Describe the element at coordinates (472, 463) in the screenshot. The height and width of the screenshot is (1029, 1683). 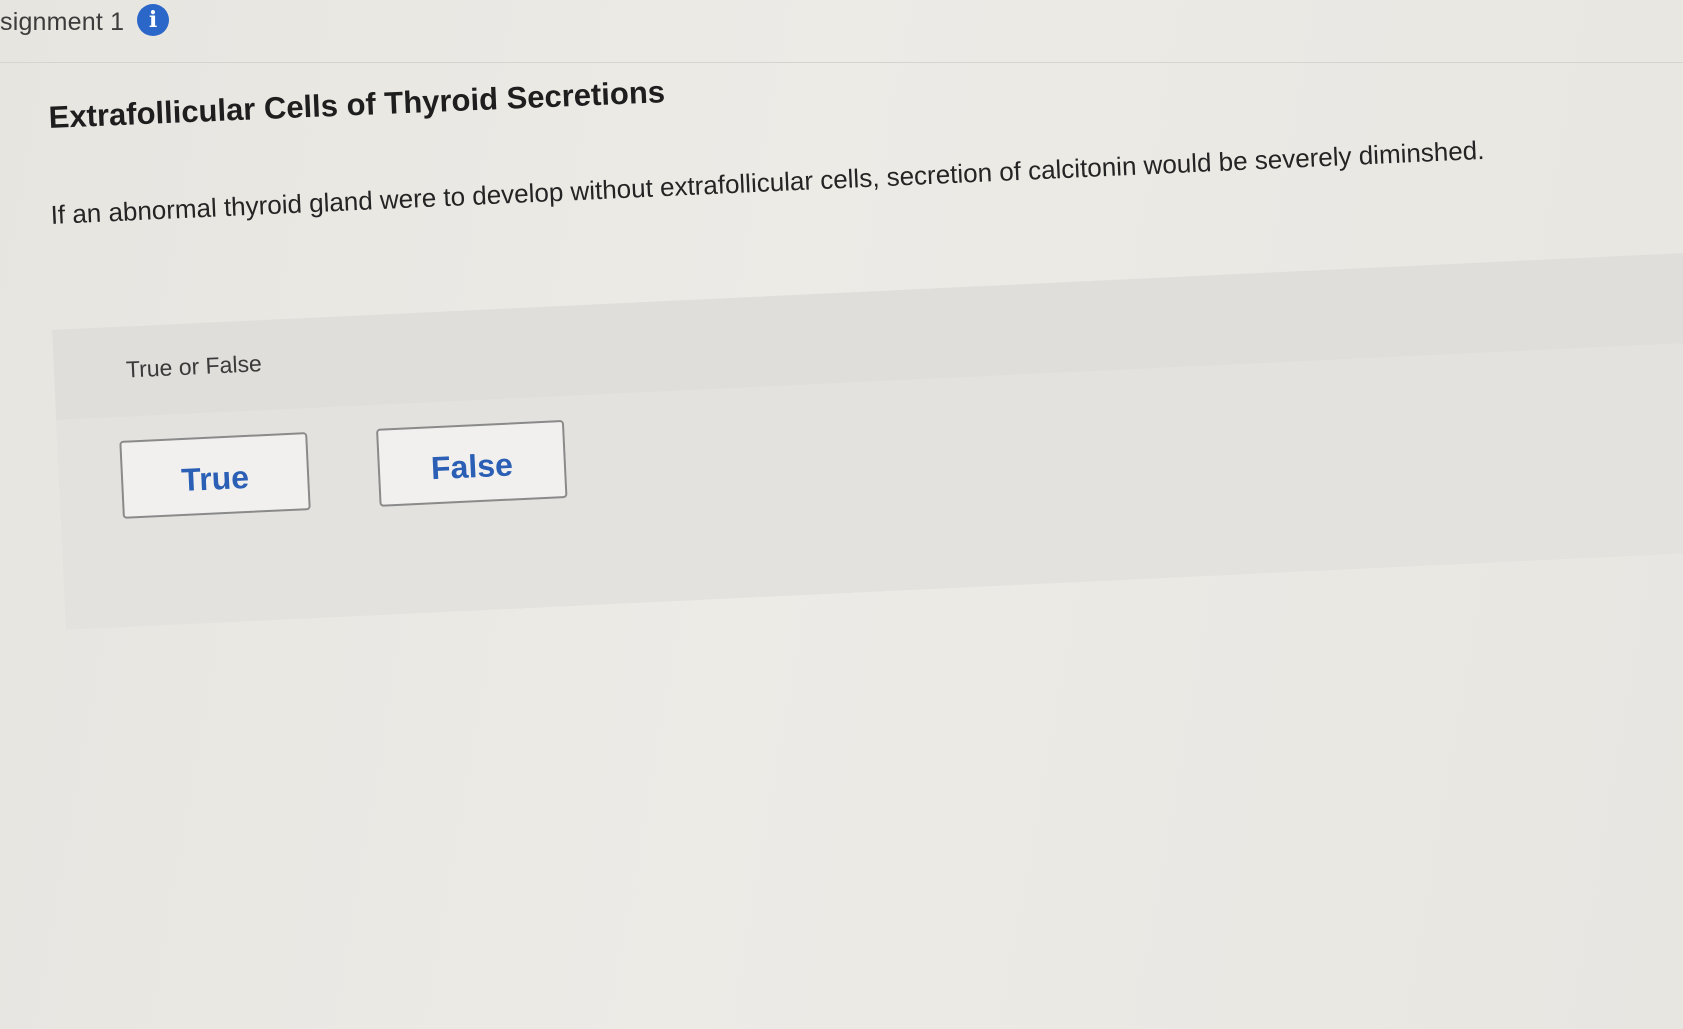
I see `false-button: False` at that location.